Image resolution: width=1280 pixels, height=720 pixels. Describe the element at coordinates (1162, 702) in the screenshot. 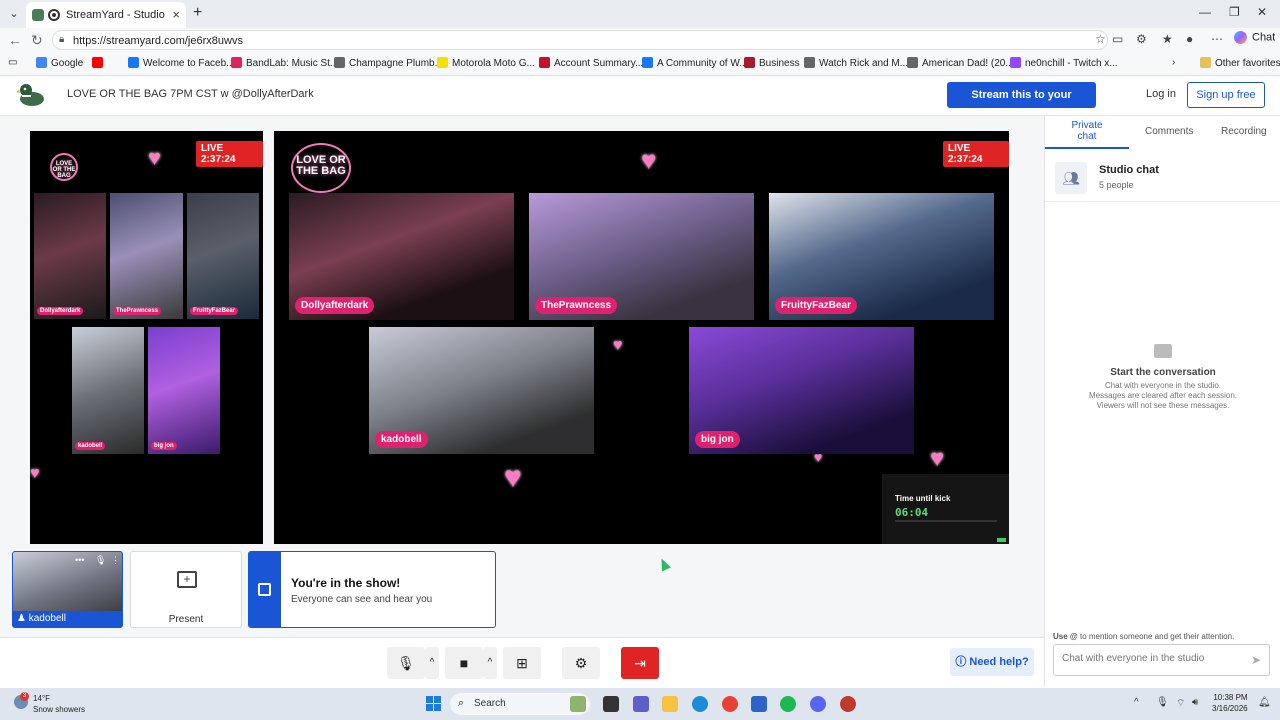

I see `tray-mic-icon: 🎙︎` at that location.